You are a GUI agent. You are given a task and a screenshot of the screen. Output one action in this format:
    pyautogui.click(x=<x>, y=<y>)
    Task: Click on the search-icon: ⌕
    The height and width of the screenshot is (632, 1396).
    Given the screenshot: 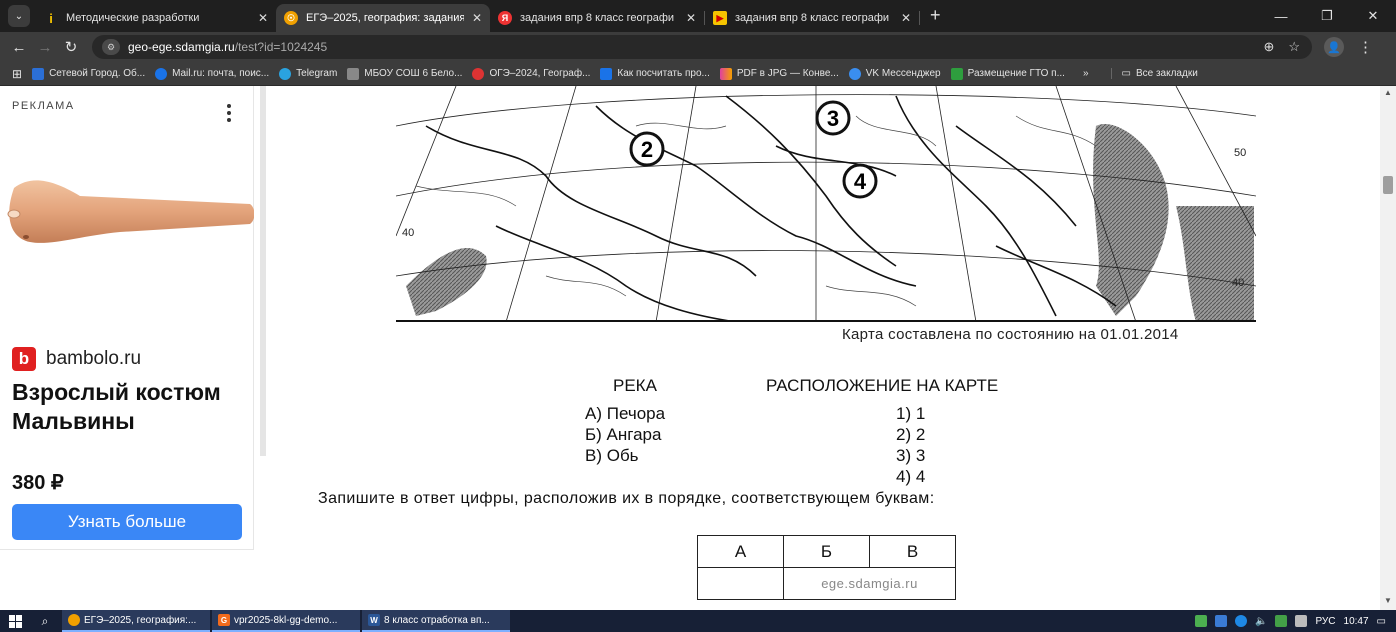 What is the action you would take?
    pyautogui.click(x=45, y=621)
    